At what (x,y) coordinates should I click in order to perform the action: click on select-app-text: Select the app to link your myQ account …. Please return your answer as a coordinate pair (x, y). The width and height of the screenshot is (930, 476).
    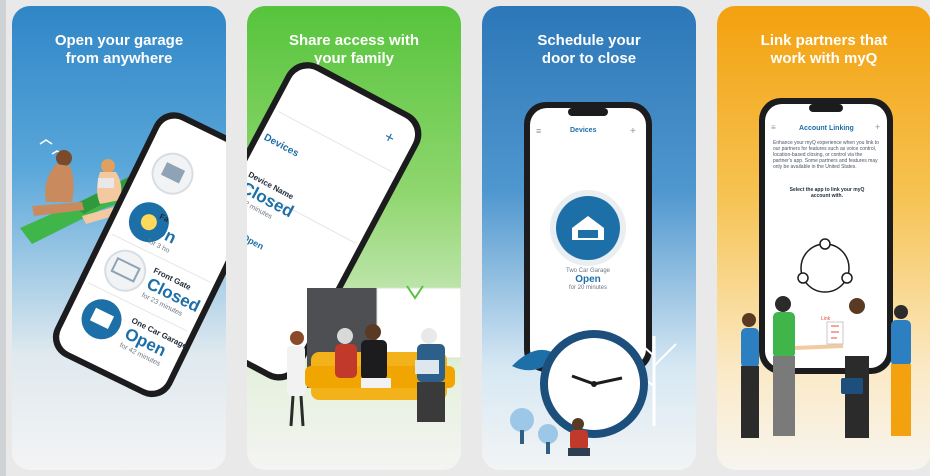
    Looking at the image, I should click on (827, 193).